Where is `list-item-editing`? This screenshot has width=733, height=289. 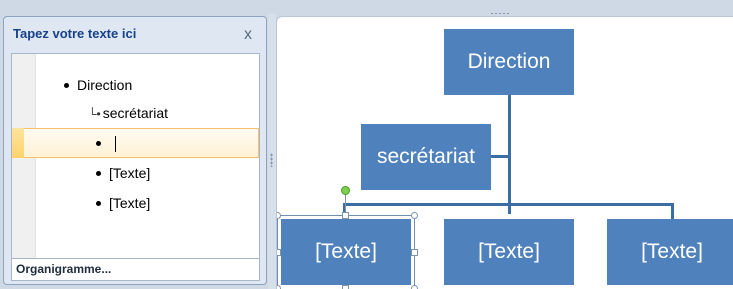 list-item-editing is located at coordinates (106, 143).